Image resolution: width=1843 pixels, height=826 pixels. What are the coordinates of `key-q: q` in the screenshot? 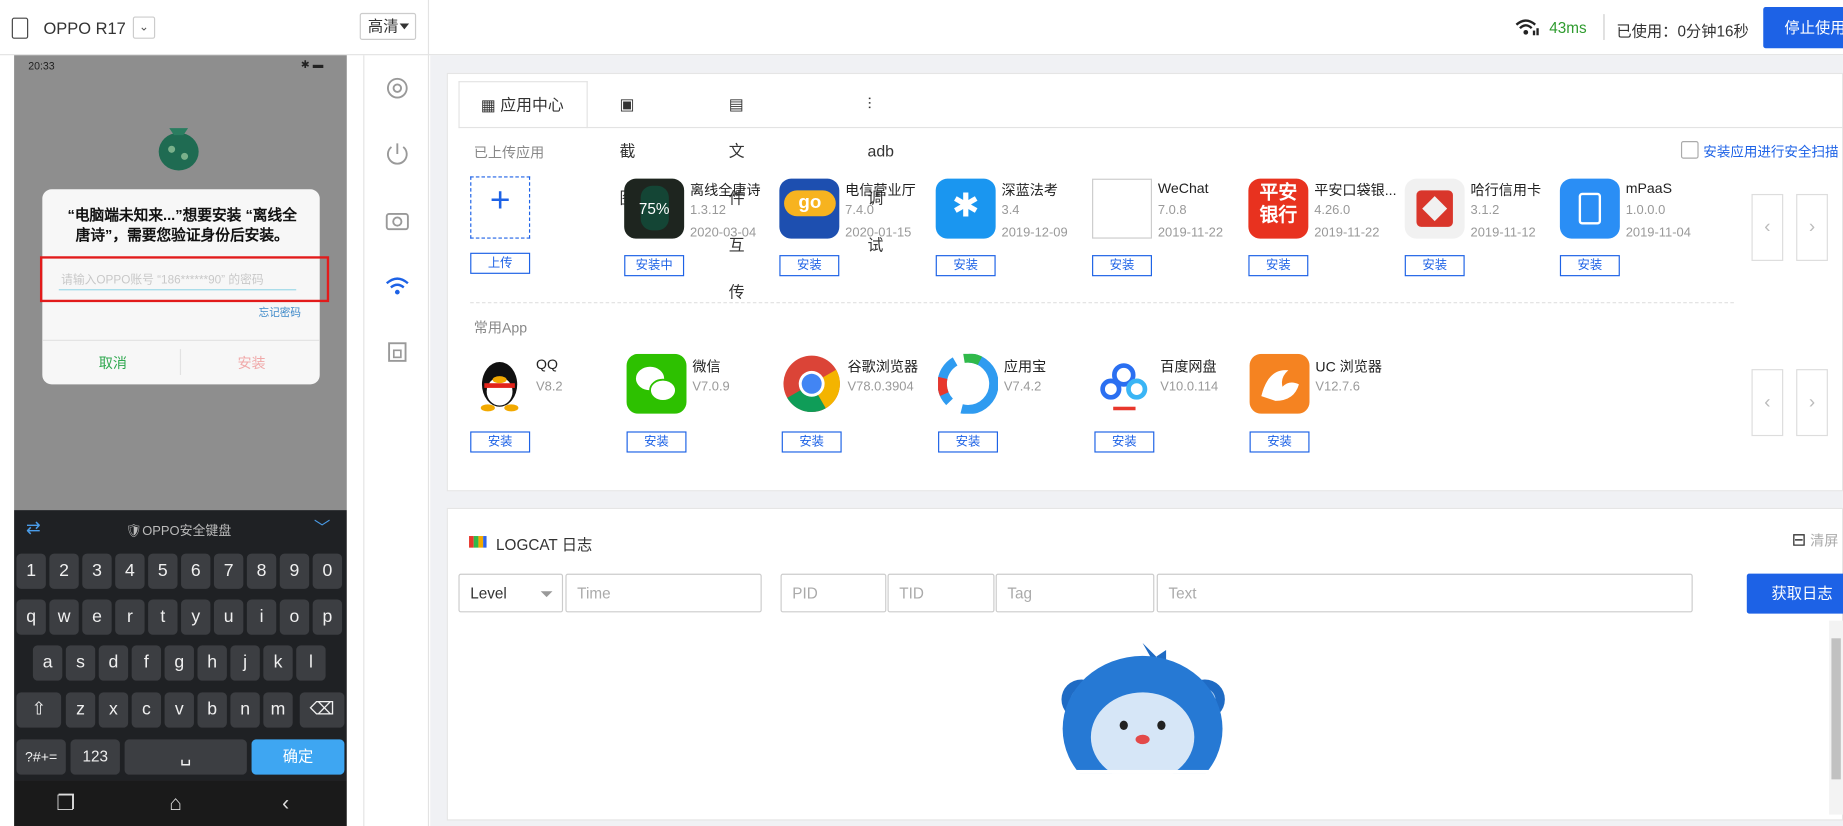 It's located at (31, 617).